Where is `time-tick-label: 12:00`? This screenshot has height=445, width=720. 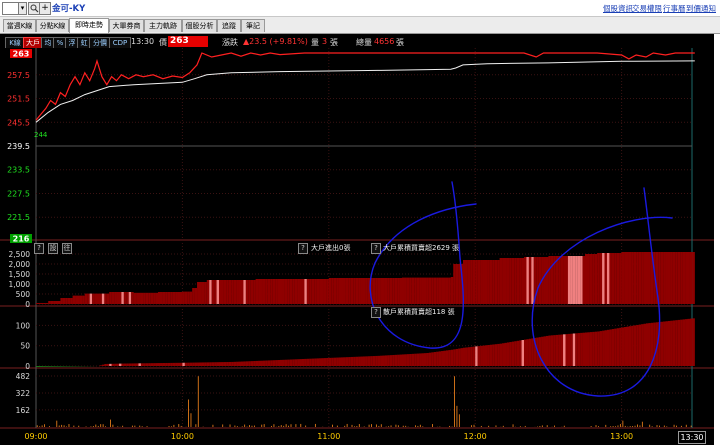
time-tick-label: 12:00 is located at coordinates (475, 436).